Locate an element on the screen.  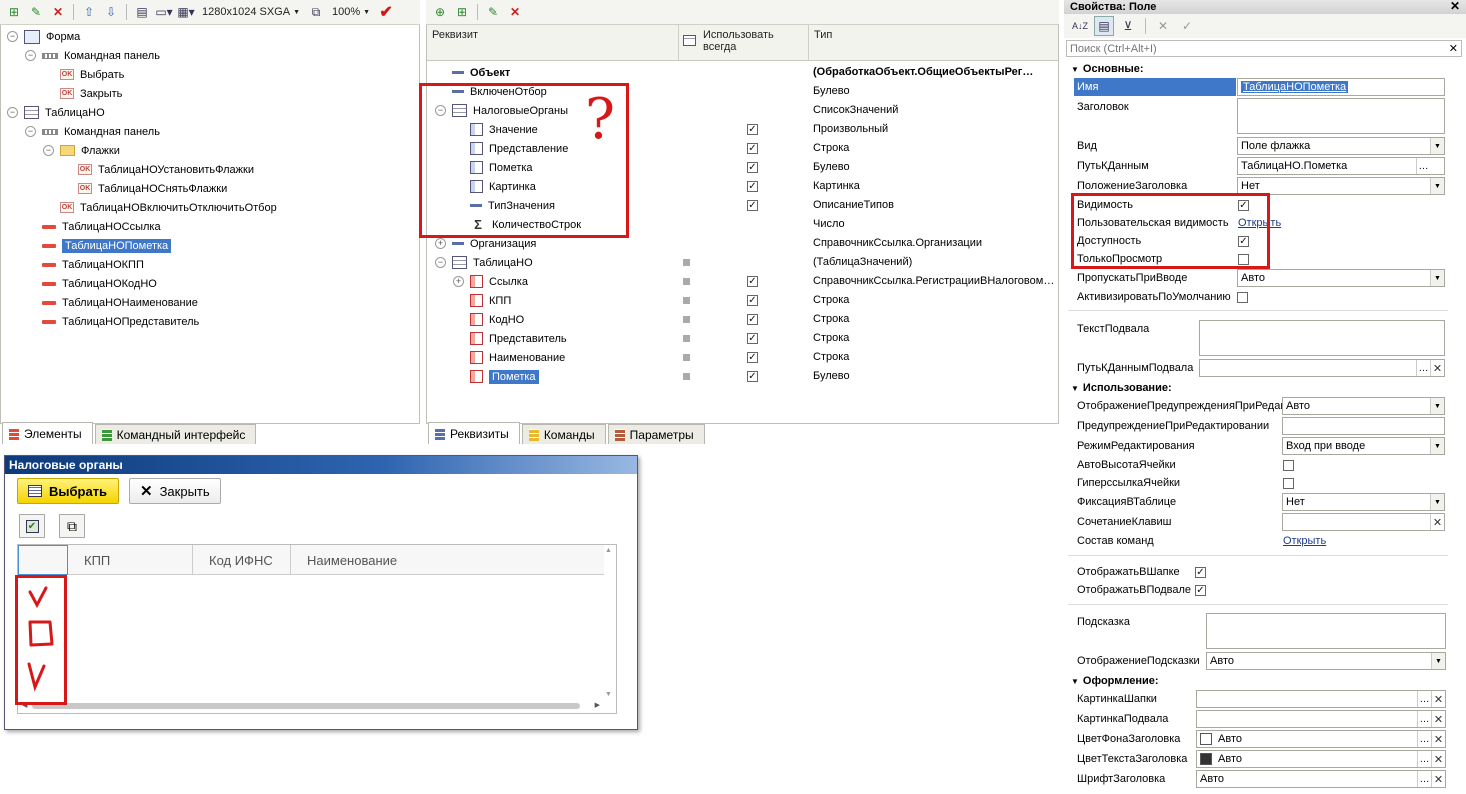
tree-item: ТаблицаНОКодНО is located at coordinates (99, 283).